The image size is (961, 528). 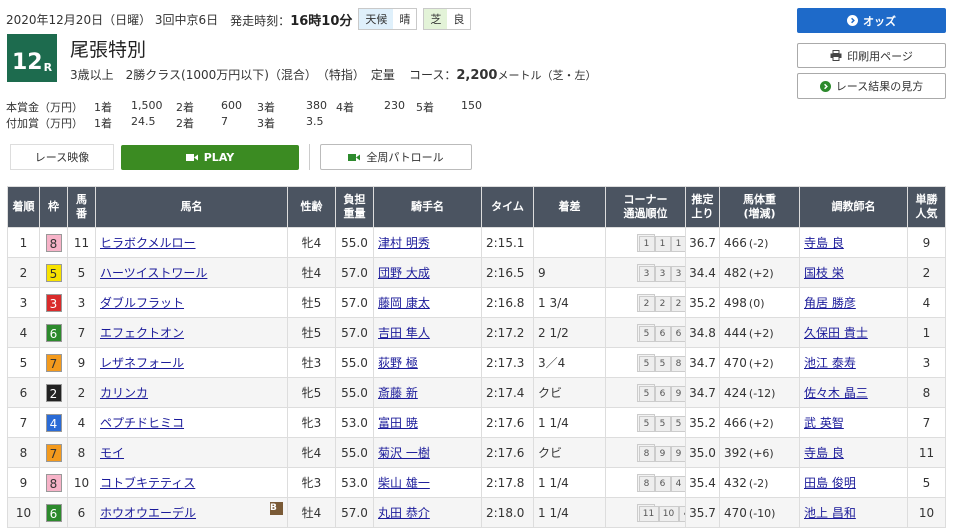 What do you see at coordinates (824, 273) in the screenshot?
I see `trainer-link: 国枝 栄` at bounding box center [824, 273].